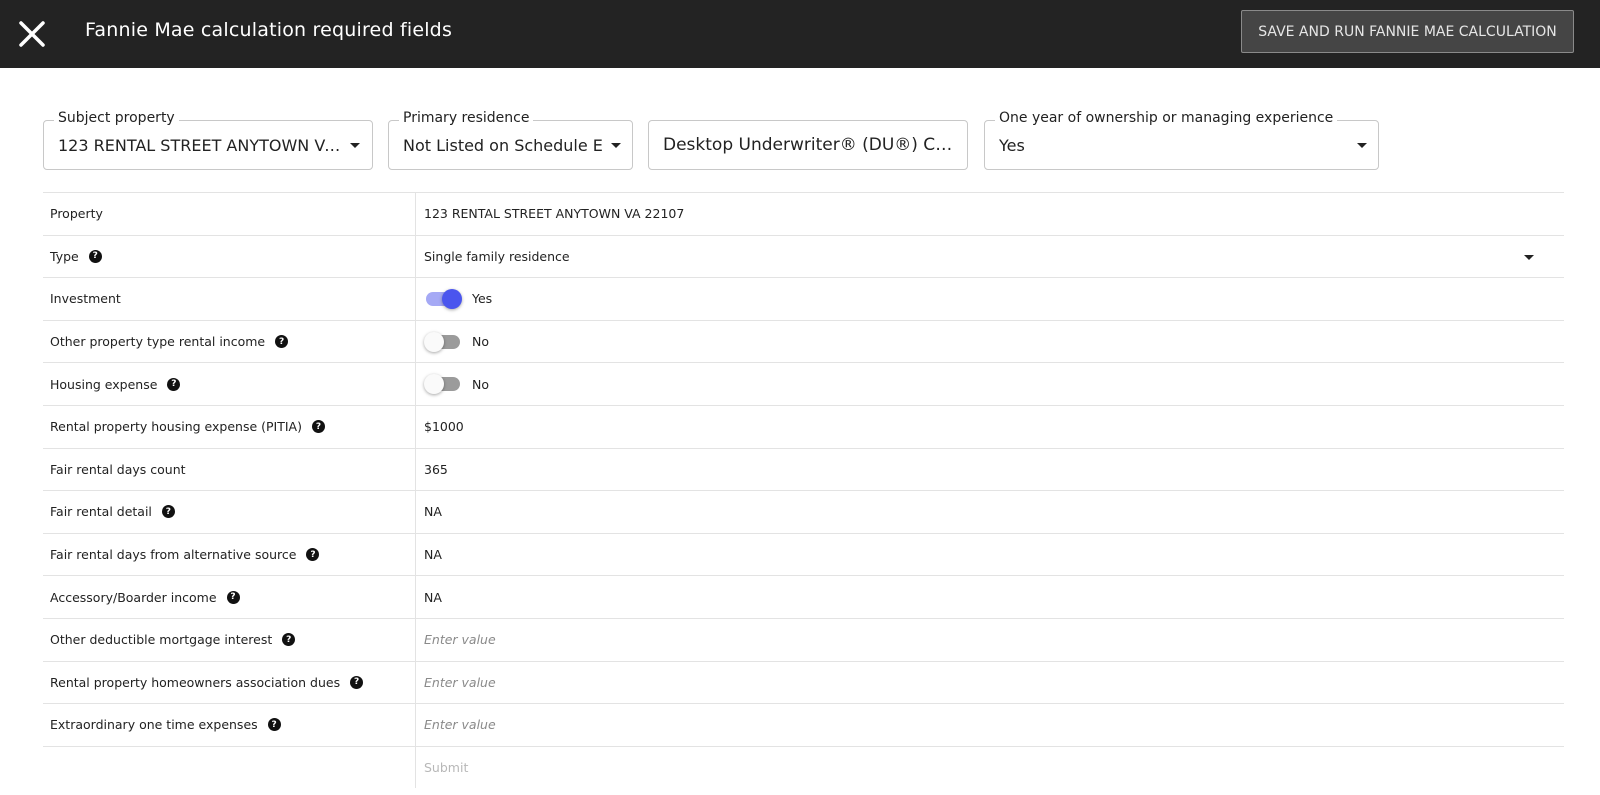 Image resolution: width=1600 pixels, height=795 pixels. I want to click on type-value: Single family residence, so click(497, 256).